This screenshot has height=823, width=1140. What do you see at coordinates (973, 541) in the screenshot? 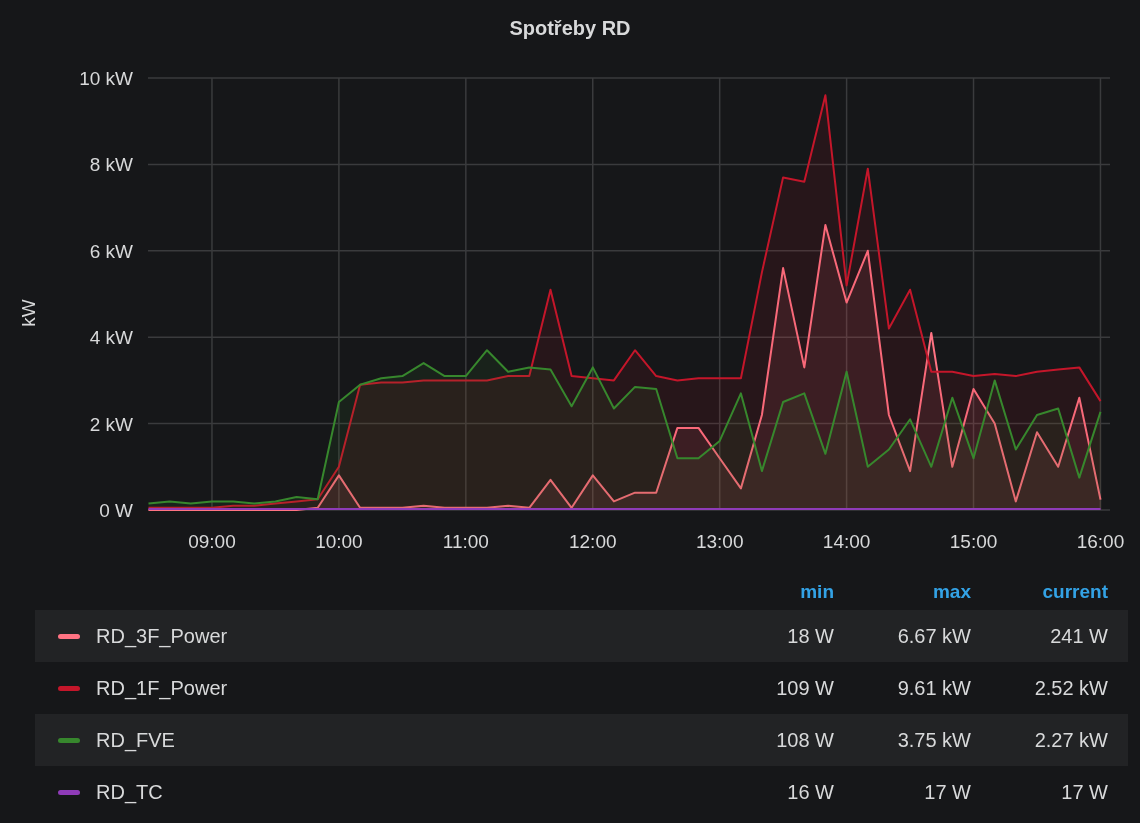
I see `x-tick-label: 15:00` at bounding box center [973, 541].